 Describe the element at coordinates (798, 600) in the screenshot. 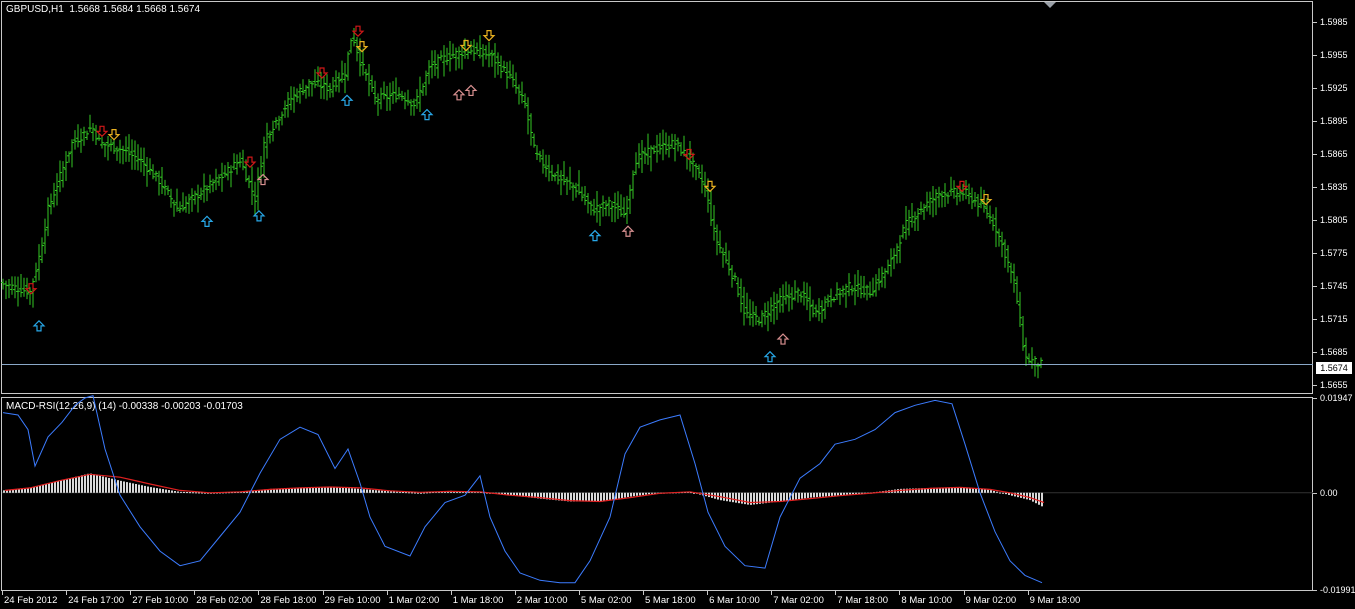

I see `time-axis-label: 7 Mar 02:00` at that location.